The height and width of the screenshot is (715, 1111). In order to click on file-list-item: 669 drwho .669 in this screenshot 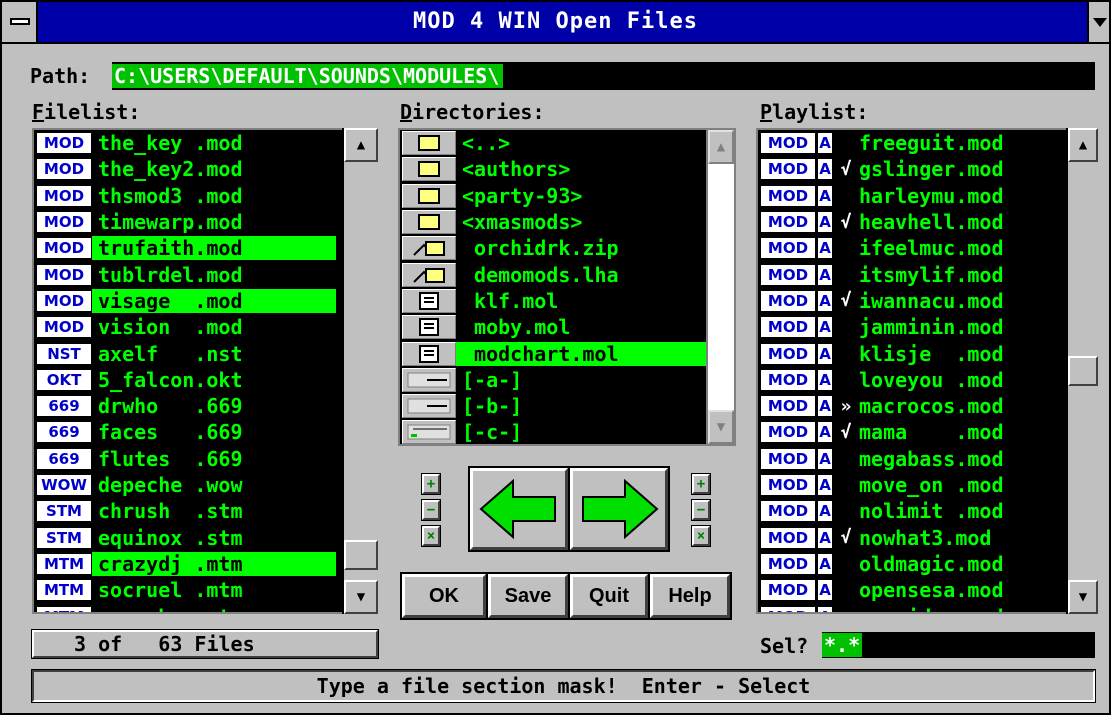, I will do `click(138, 406)`.